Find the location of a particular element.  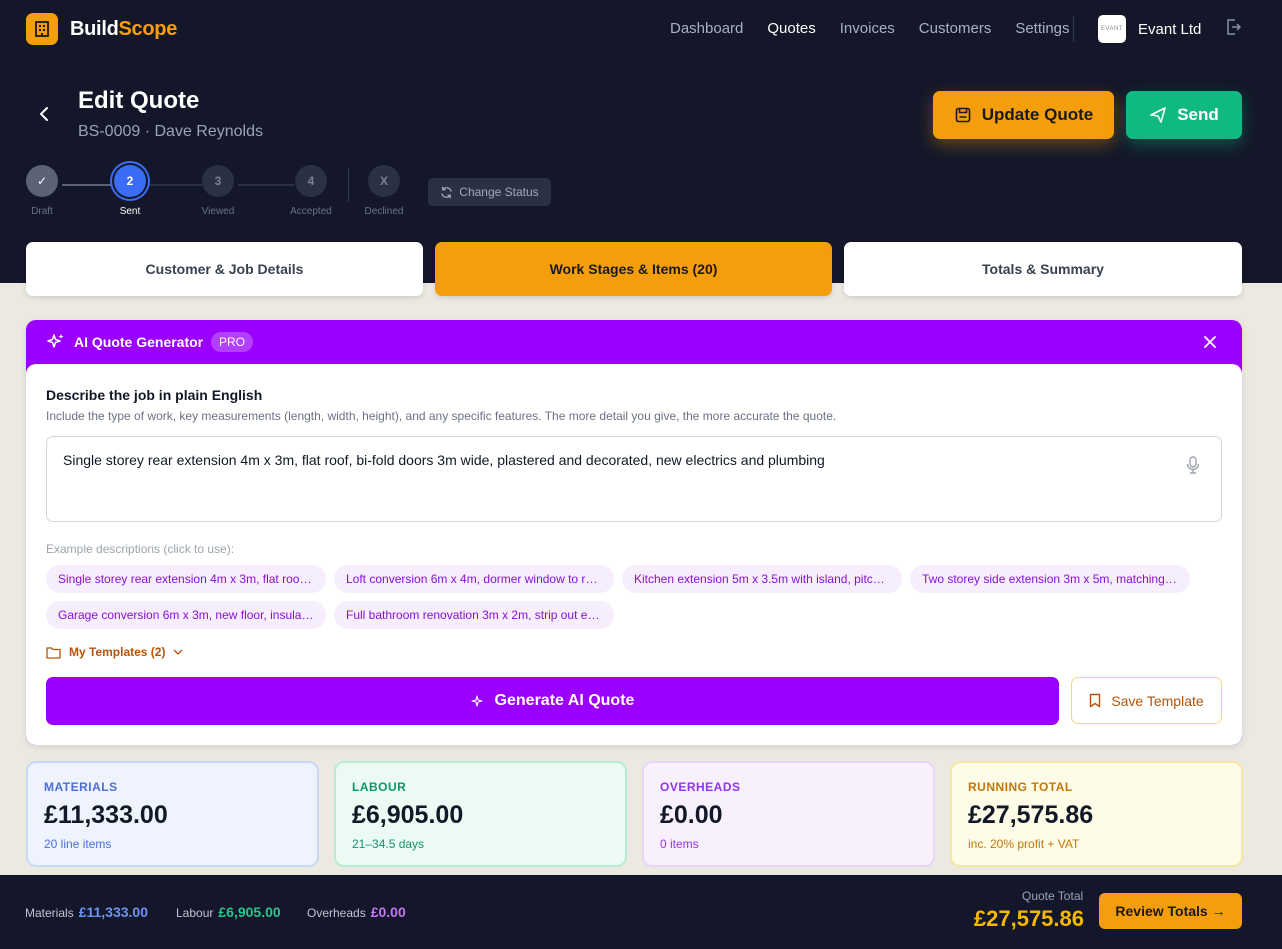

save-icon is located at coordinates (963, 115).